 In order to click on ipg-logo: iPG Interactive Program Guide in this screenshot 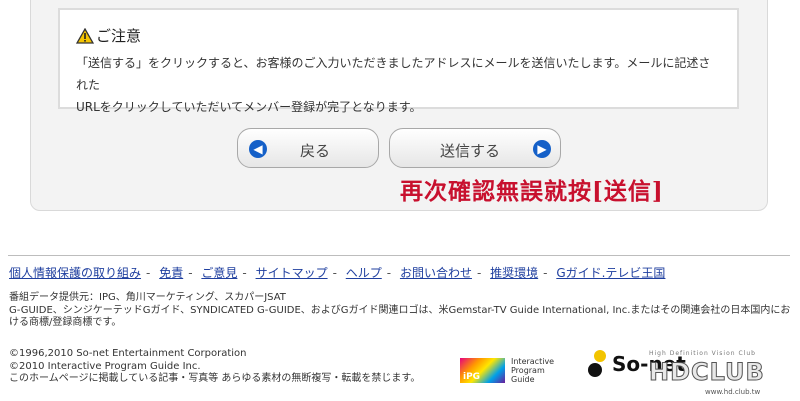, I will do `click(507, 370)`.